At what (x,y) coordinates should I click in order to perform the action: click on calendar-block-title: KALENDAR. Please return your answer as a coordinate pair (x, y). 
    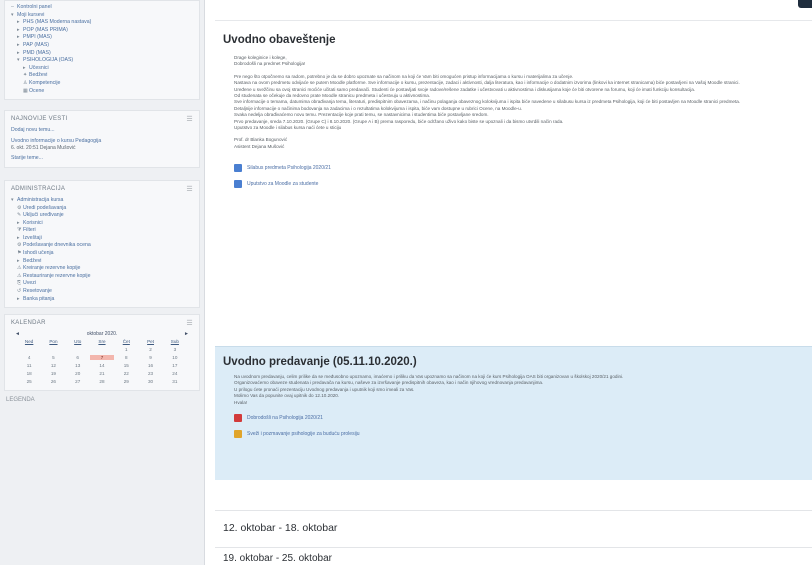
    Looking at the image, I should click on (28, 323).